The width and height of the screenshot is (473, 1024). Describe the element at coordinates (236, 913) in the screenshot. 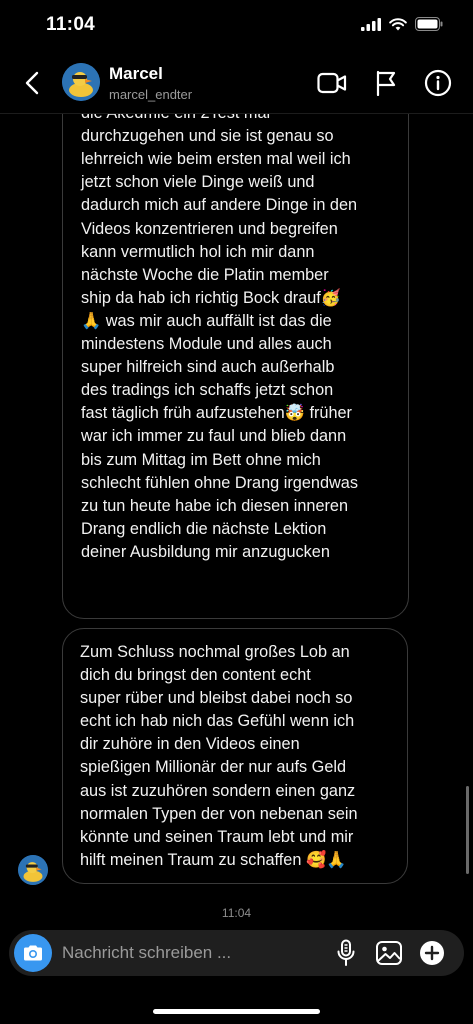

I see `message-timestamp: 11:04` at that location.